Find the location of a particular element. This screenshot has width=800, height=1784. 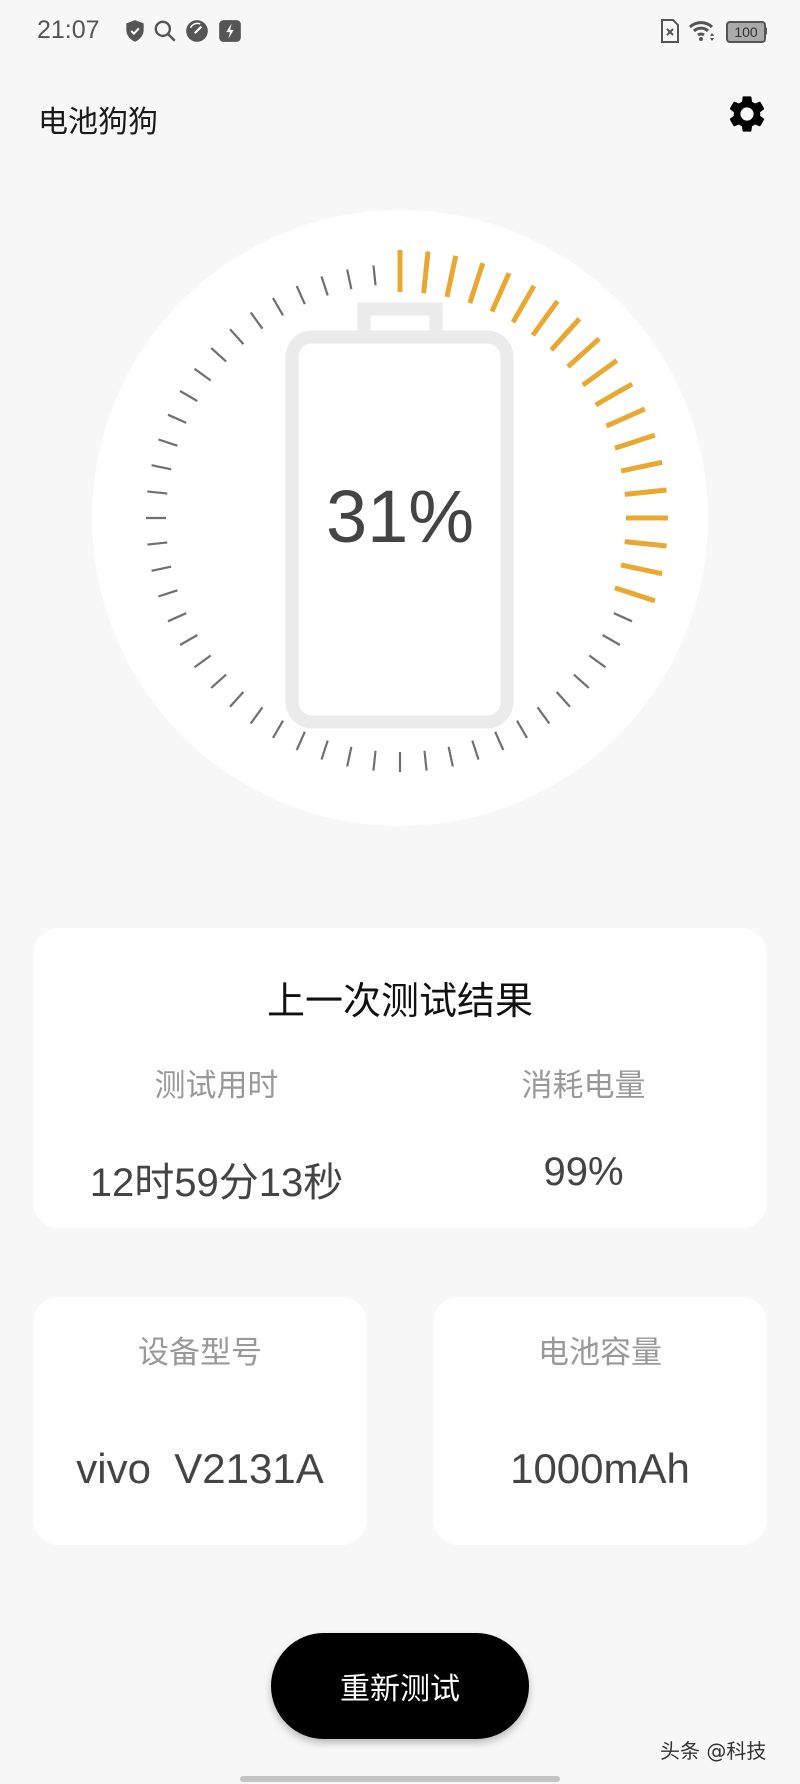

retest-button: 重新测试 is located at coordinates (400, 1686).